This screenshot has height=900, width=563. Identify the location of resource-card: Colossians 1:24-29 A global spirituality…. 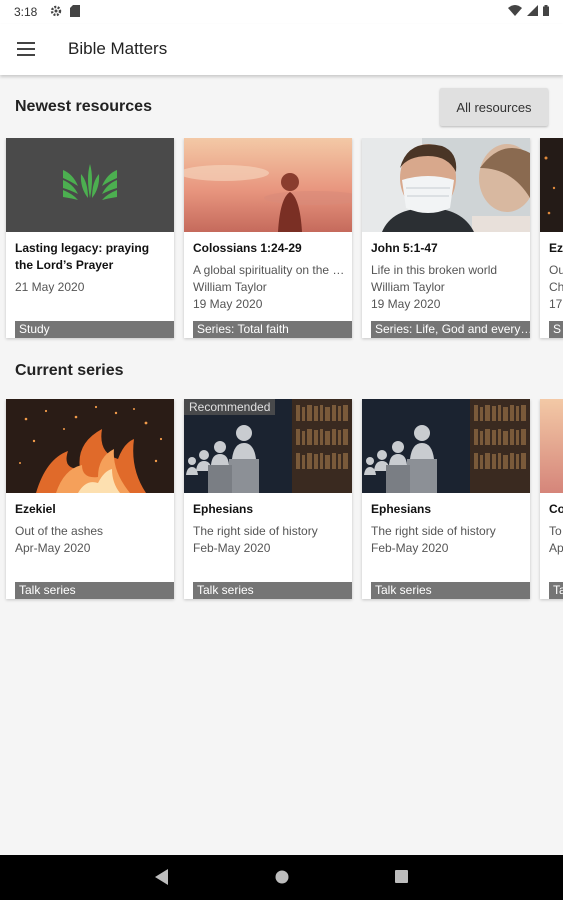
(268, 238).